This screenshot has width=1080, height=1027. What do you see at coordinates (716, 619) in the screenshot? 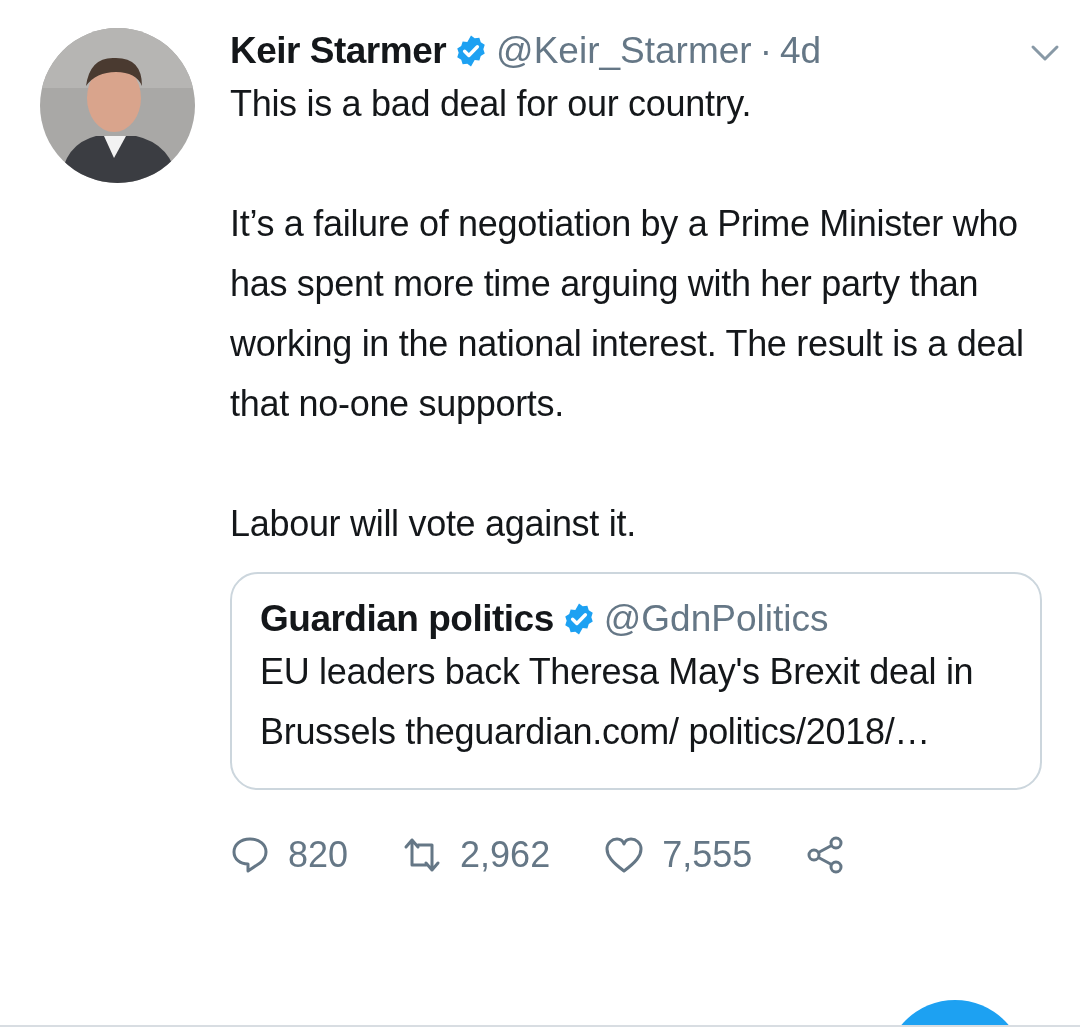
I see `quoted-author-handle: @GdnPolitics` at bounding box center [716, 619].